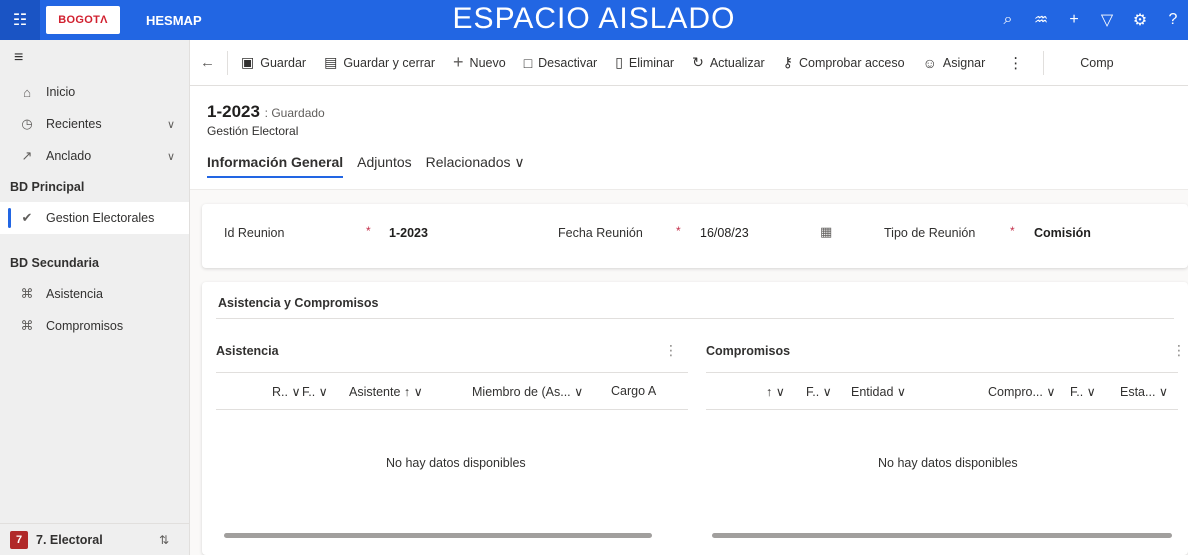  I want to click on calendar-icon: ▦, so click(826, 232).